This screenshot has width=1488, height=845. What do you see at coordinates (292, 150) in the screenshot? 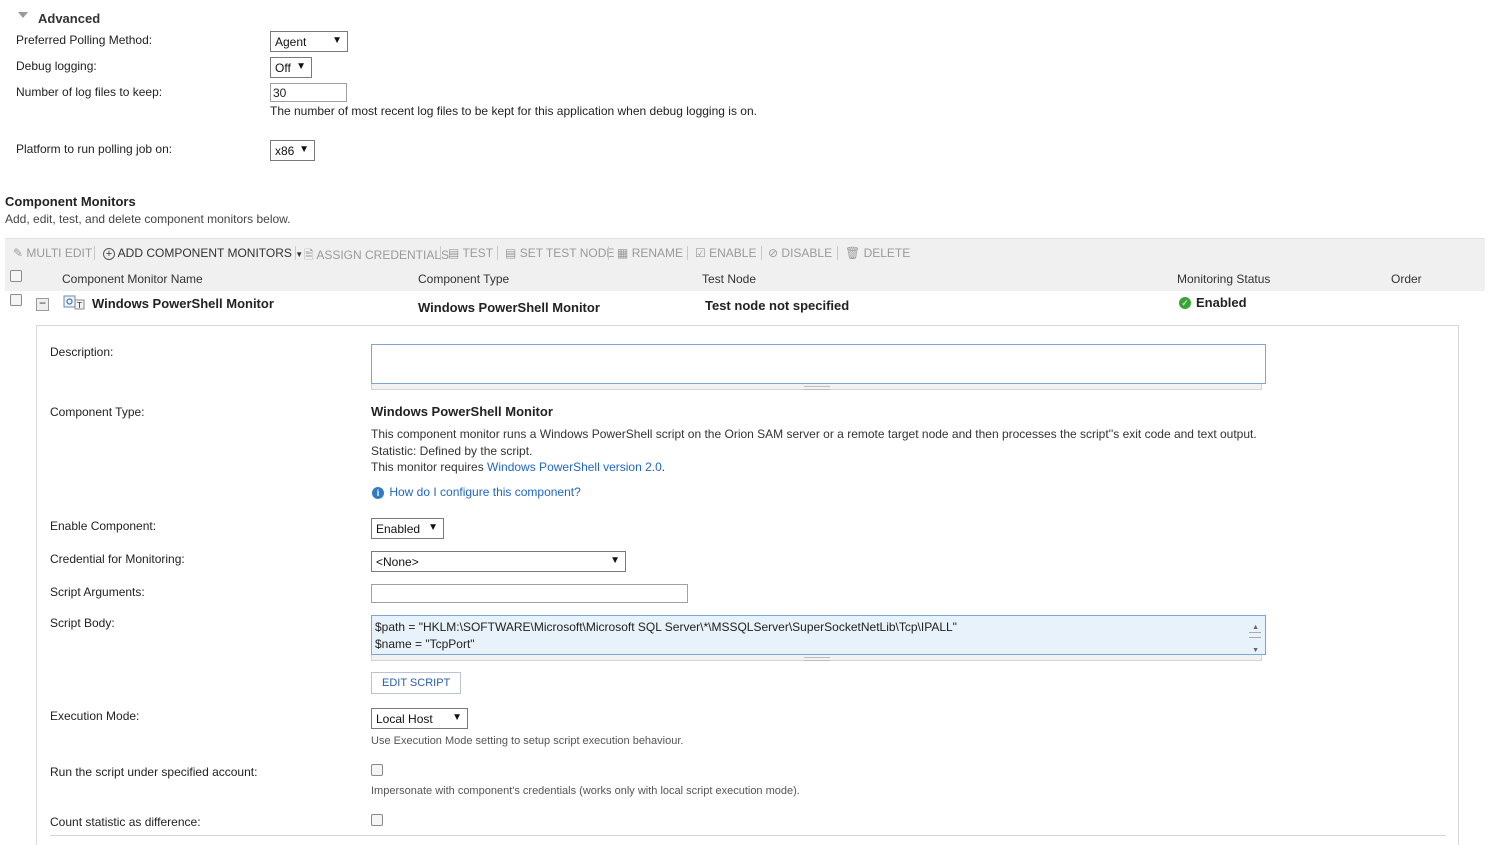
I see `platform-select: x86 ▼` at bounding box center [292, 150].